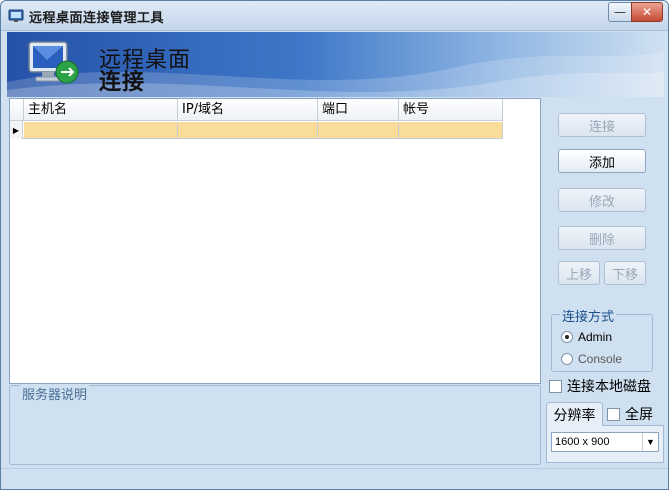 This screenshot has width=669, height=490. I want to click on table-row: ▶, so click(256, 130).